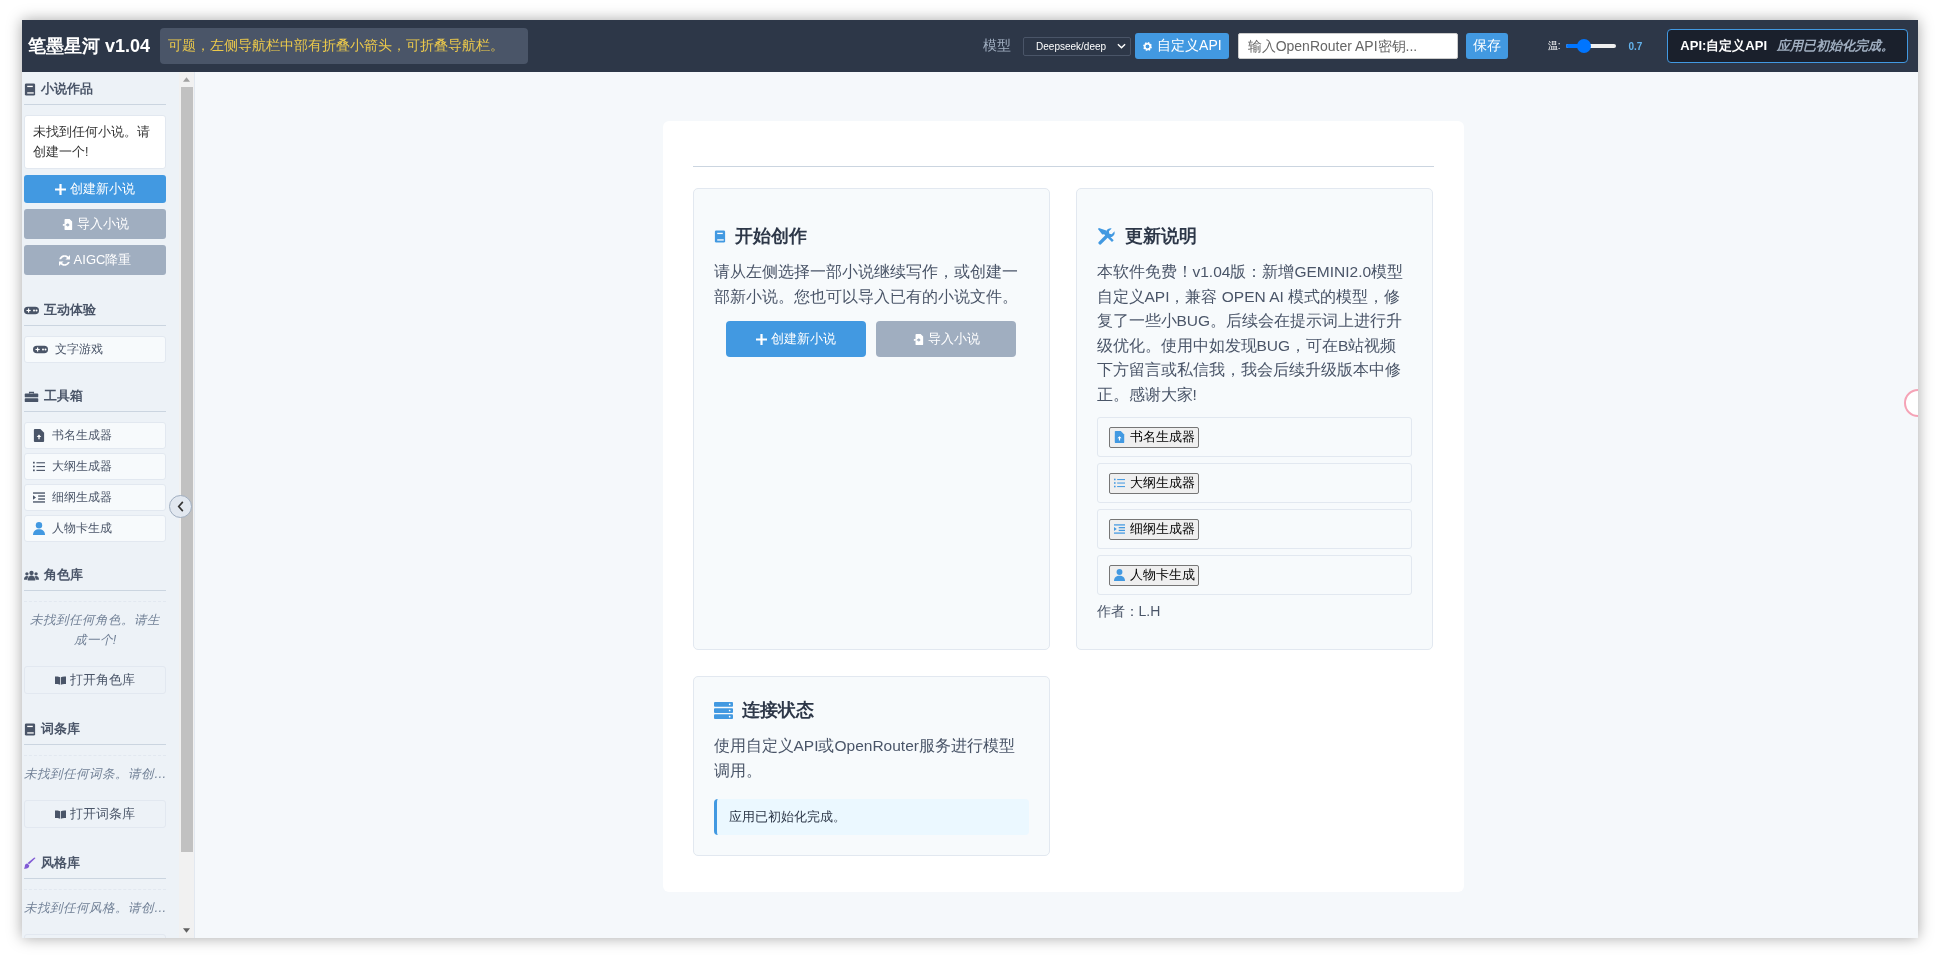  What do you see at coordinates (1148, 46) in the screenshot?
I see `settings-icon` at bounding box center [1148, 46].